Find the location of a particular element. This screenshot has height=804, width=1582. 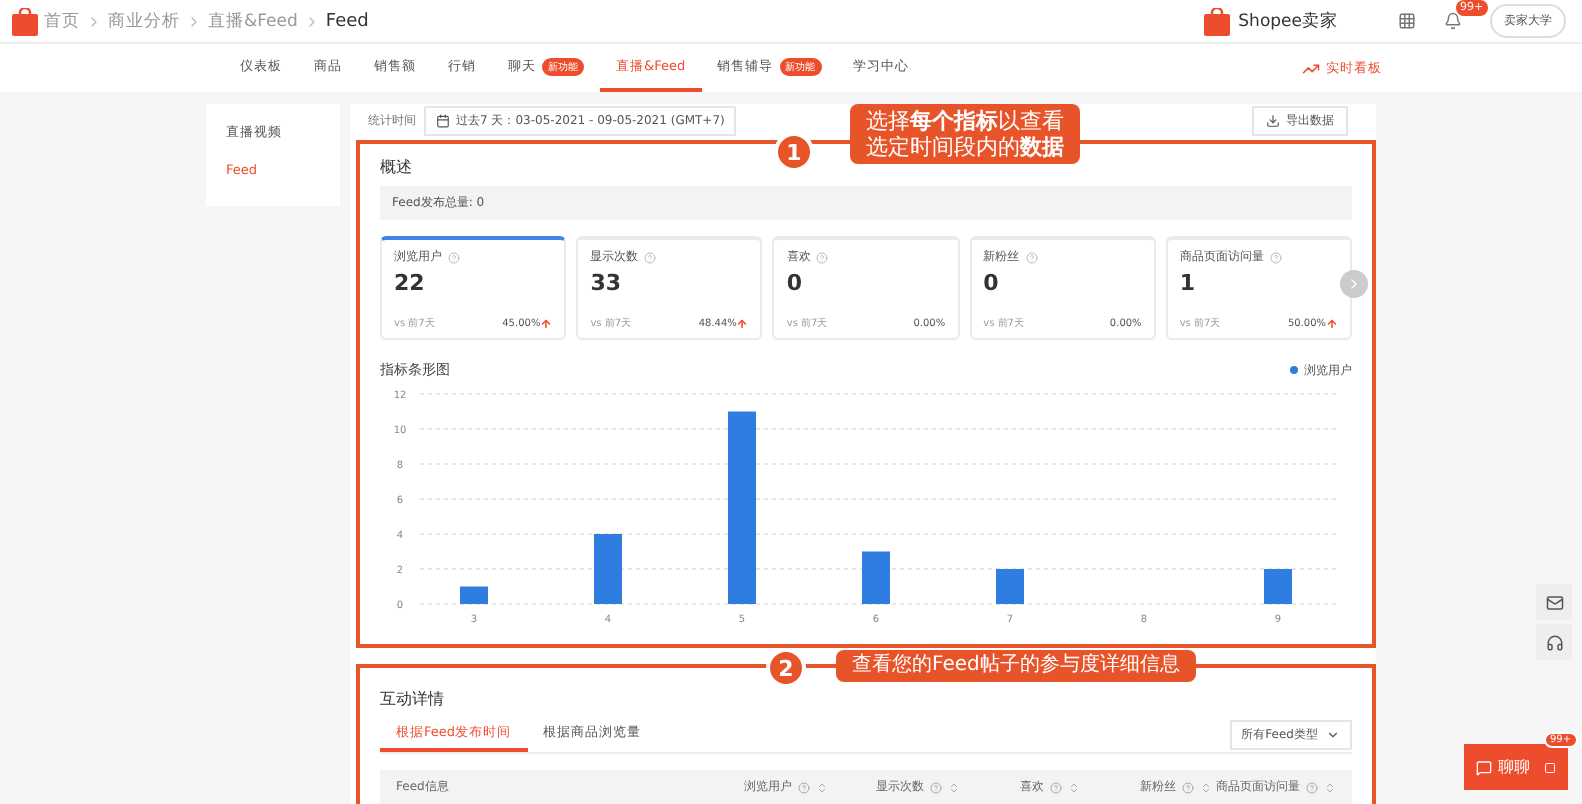

step-number: 1 is located at coordinates (794, 152).